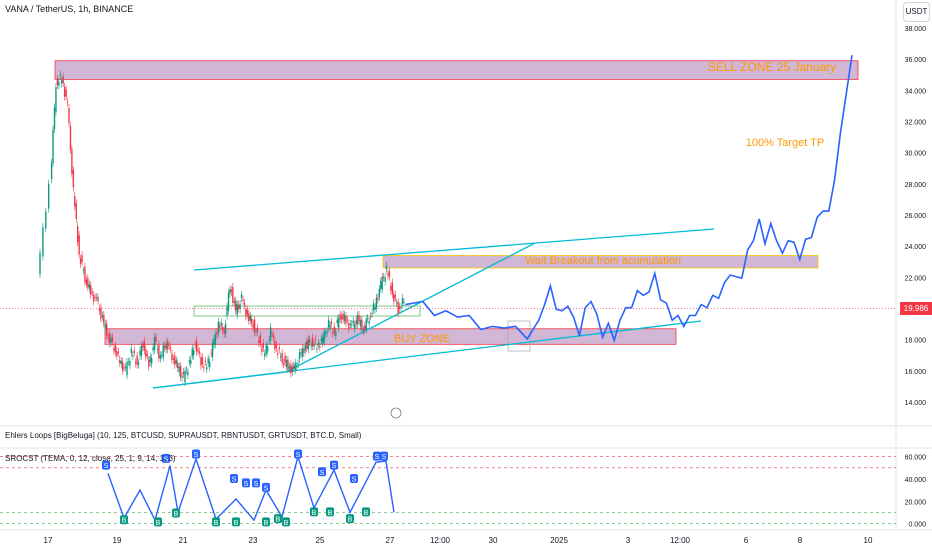 The height and width of the screenshot is (550, 932). I want to click on x-axis-tick-label: 2025, so click(559, 540).